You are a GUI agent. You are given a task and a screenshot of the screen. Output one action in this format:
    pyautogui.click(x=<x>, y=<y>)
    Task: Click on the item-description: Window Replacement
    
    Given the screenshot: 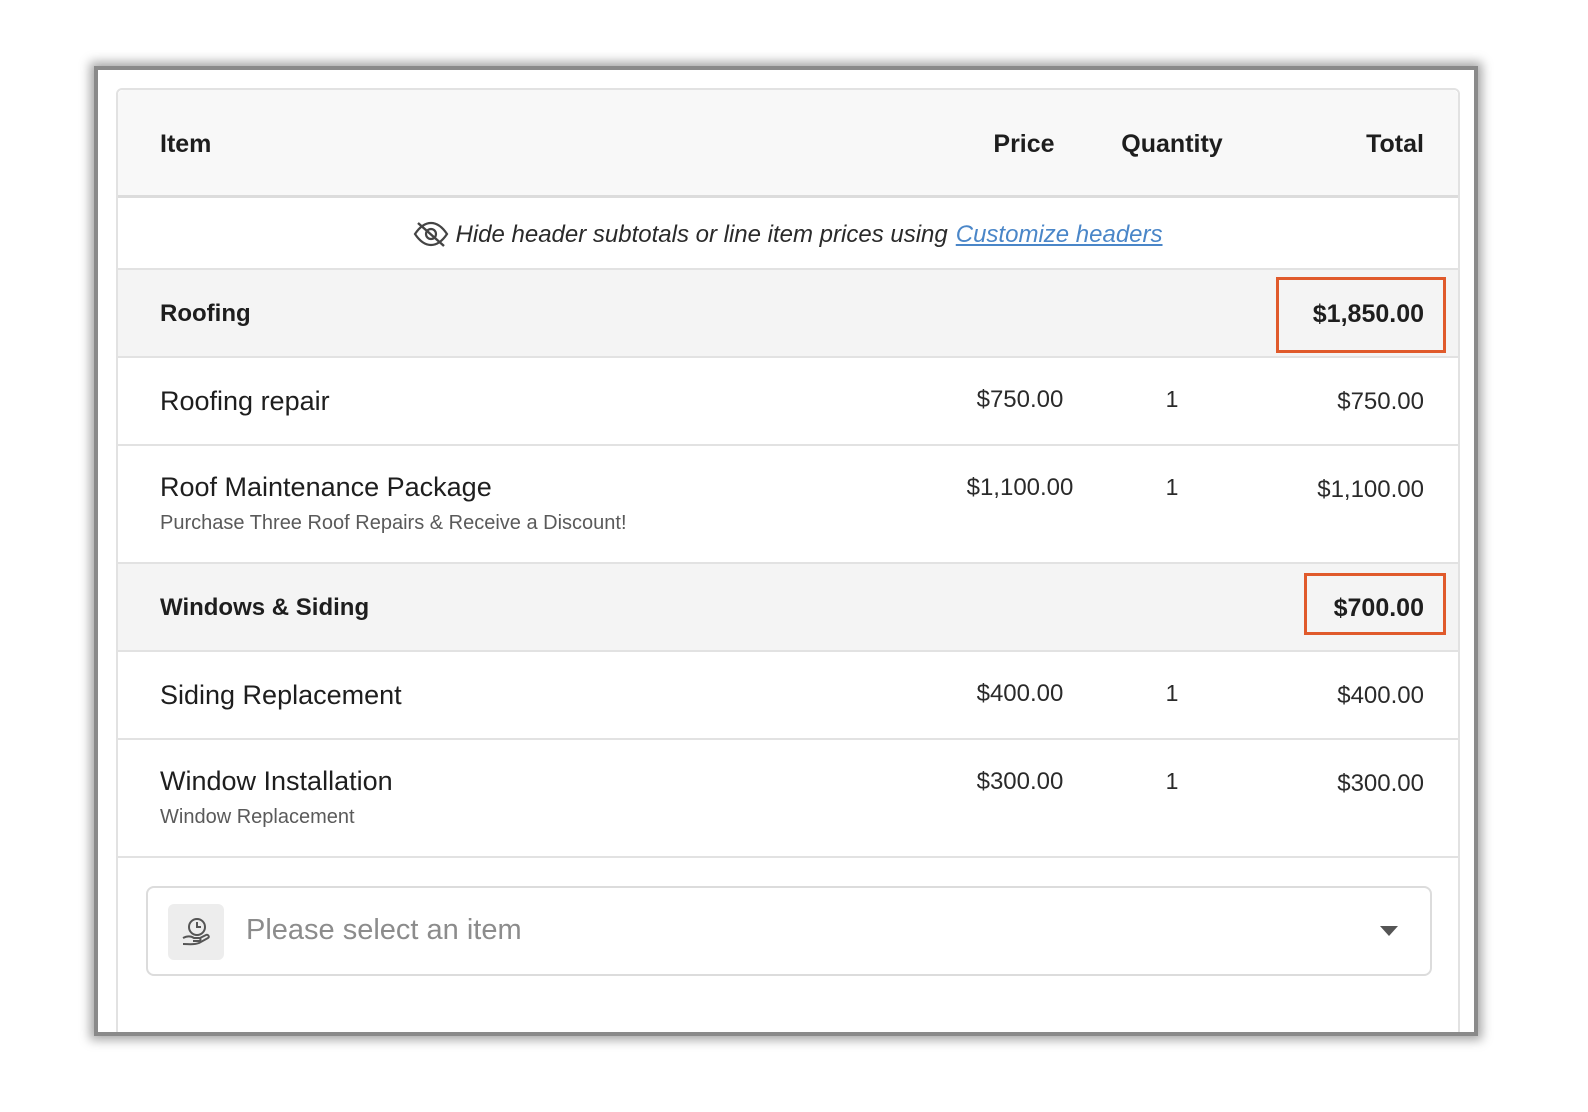 What is the action you would take?
    pyautogui.click(x=257, y=817)
    